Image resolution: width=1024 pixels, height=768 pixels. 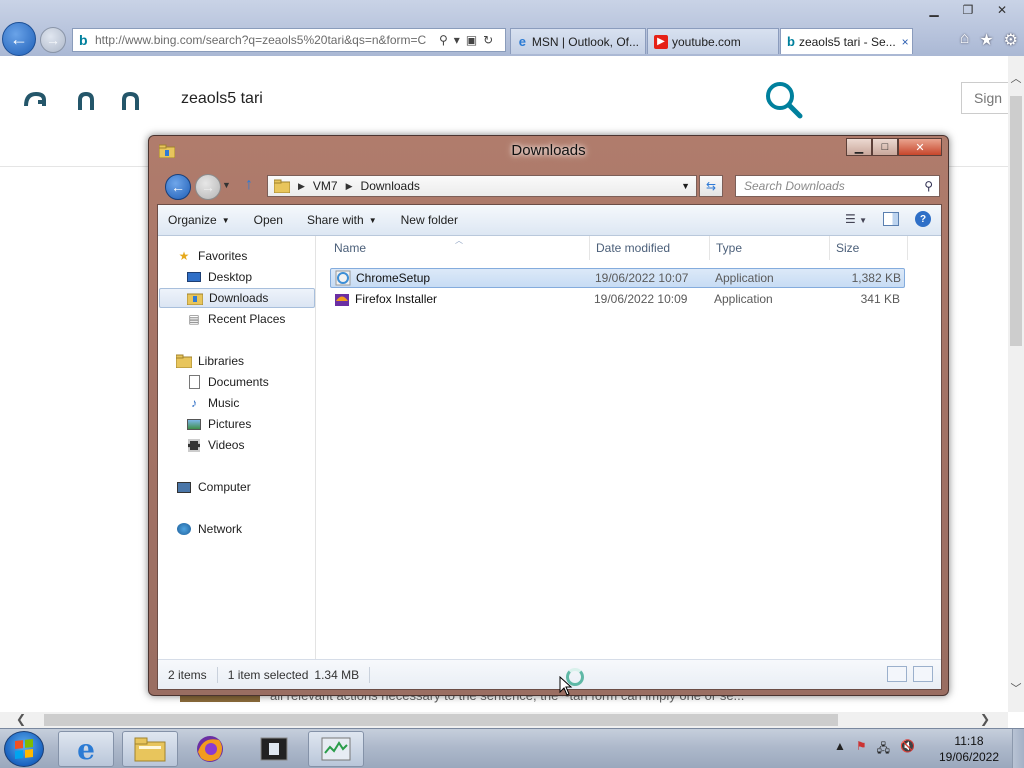 What do you see at coordinates (965, 40) in the screenshot?
I see `home-icon: ⌂` at bounding box center [965, 40].